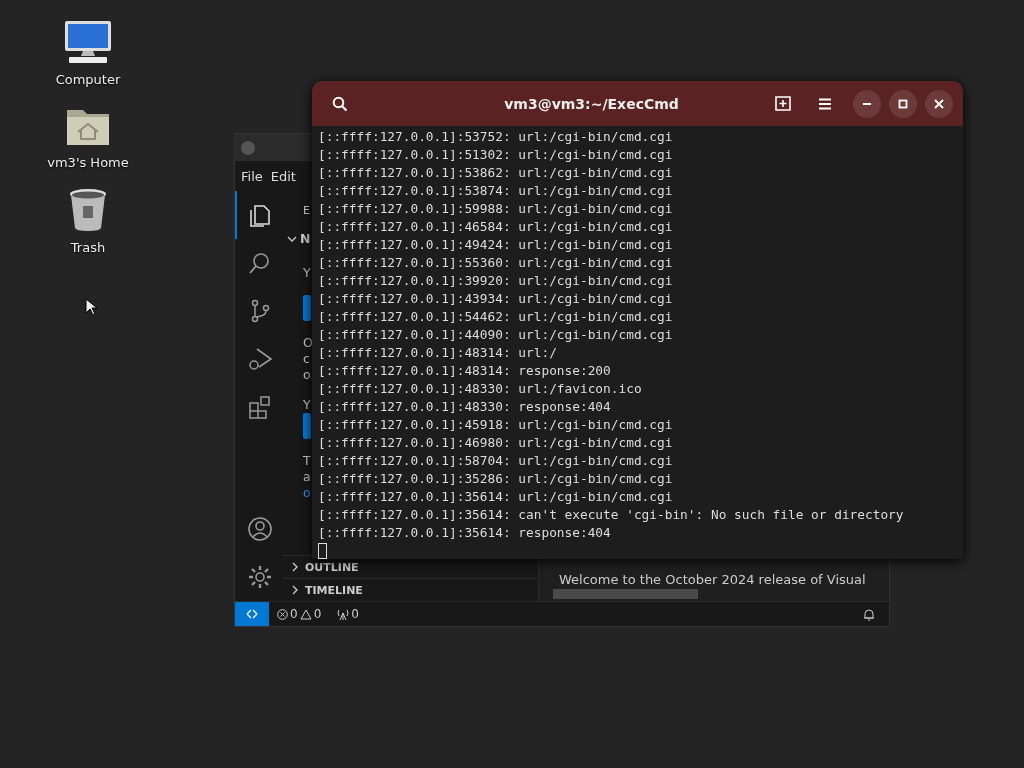 The height and width of the screenshot is (768, 1024). I want to click on scrollbar-thumb, so click(625, 594).